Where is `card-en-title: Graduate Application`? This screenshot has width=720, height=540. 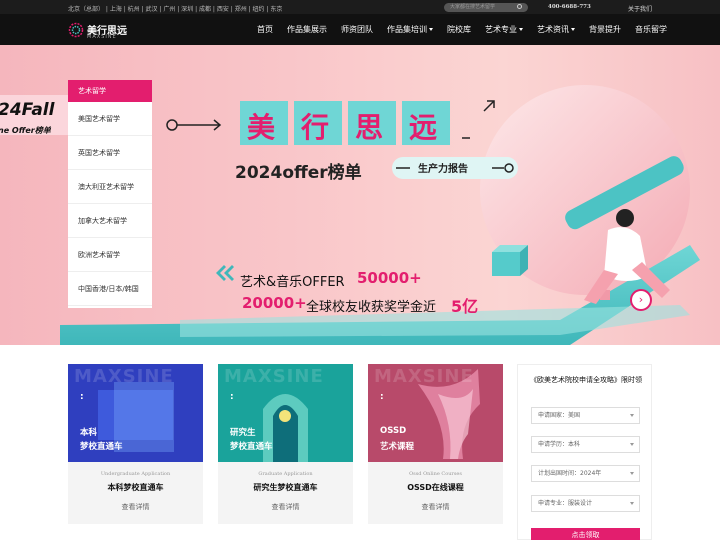 card-en-title: Graduate Application is located at coordinates (285, 474).